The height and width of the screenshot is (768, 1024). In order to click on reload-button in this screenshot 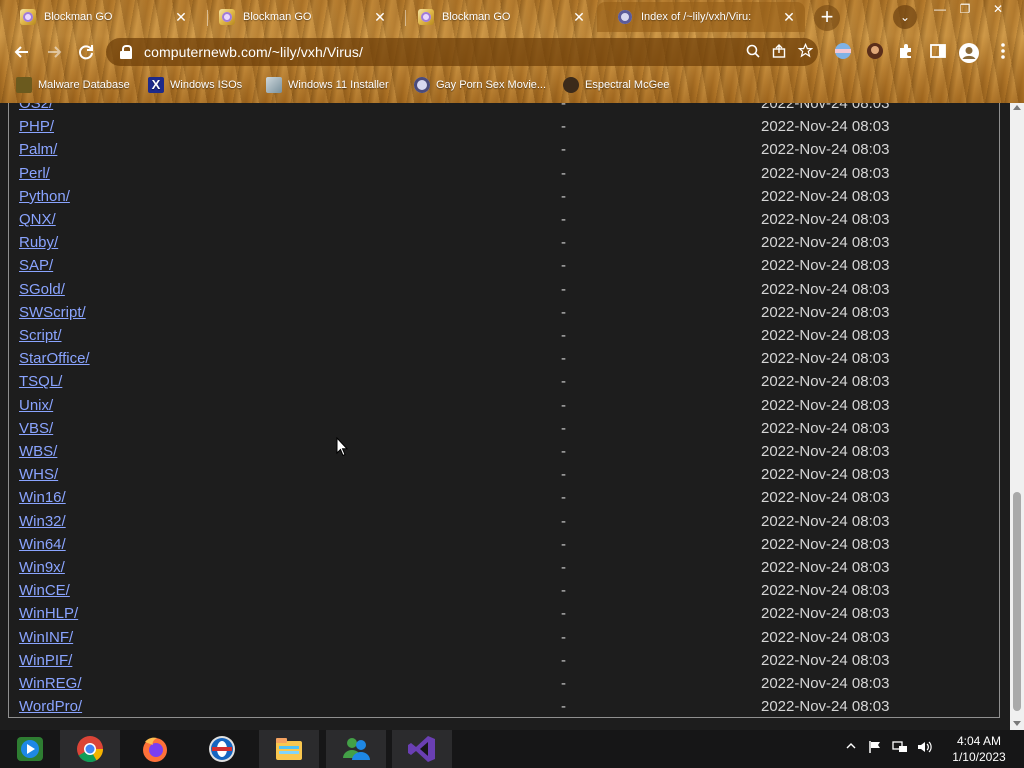, I will do `click(86, 52)`.